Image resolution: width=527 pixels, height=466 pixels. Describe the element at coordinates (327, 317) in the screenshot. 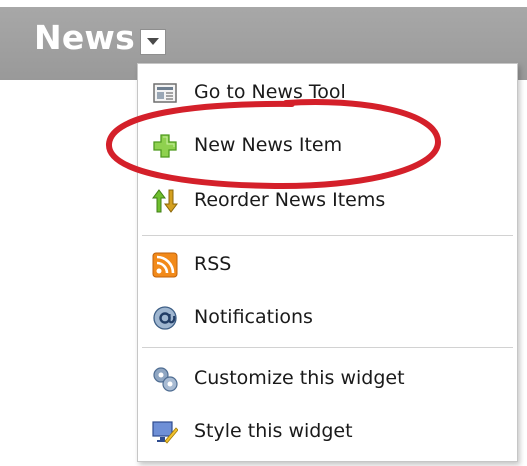

I see `menu-item-notifications: Notifications` at that location.